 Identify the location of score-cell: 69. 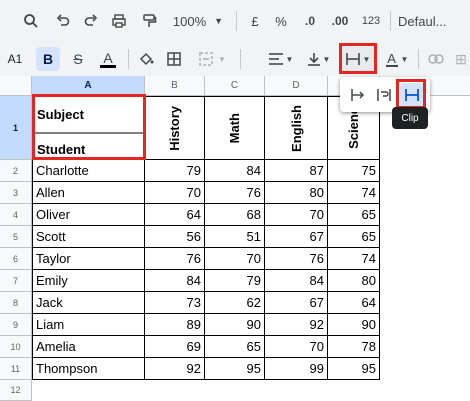
(175, 347).